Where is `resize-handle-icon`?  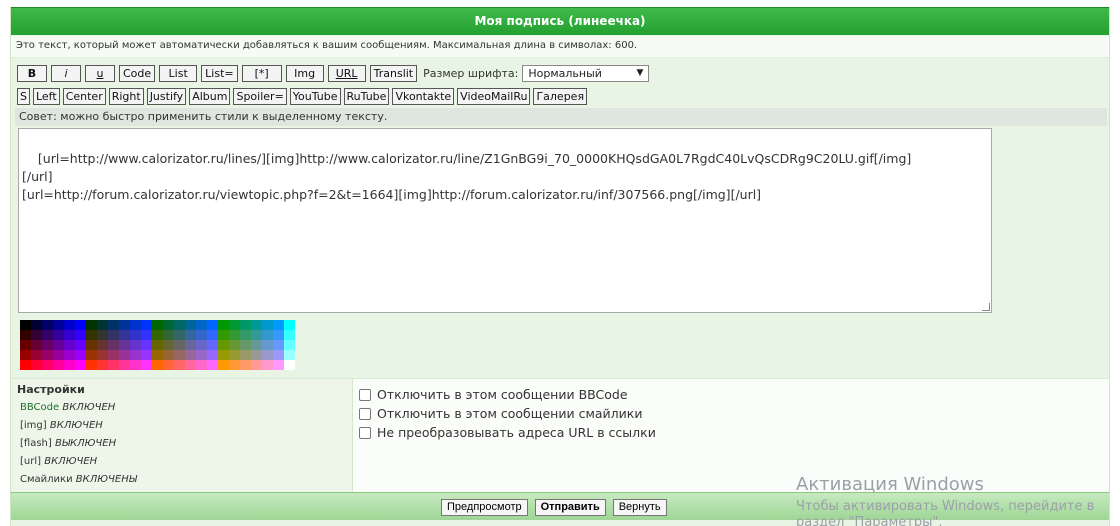
resize-handle-icon is located at coordinates (986, 307).